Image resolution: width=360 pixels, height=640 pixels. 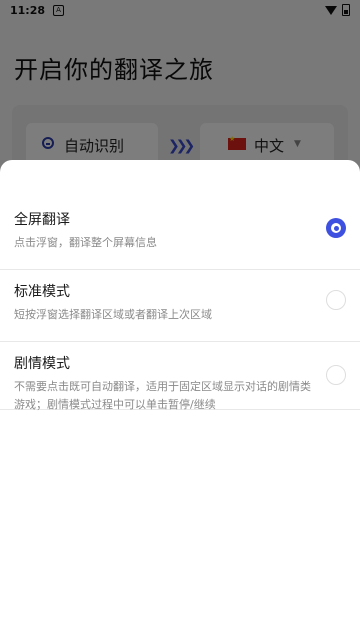 What do you see at coordinates (85, 242) in the screenshot?
I see `option-description: 点击浮窗，翻译整个屏幕信息` at bounding box center [85, 242].